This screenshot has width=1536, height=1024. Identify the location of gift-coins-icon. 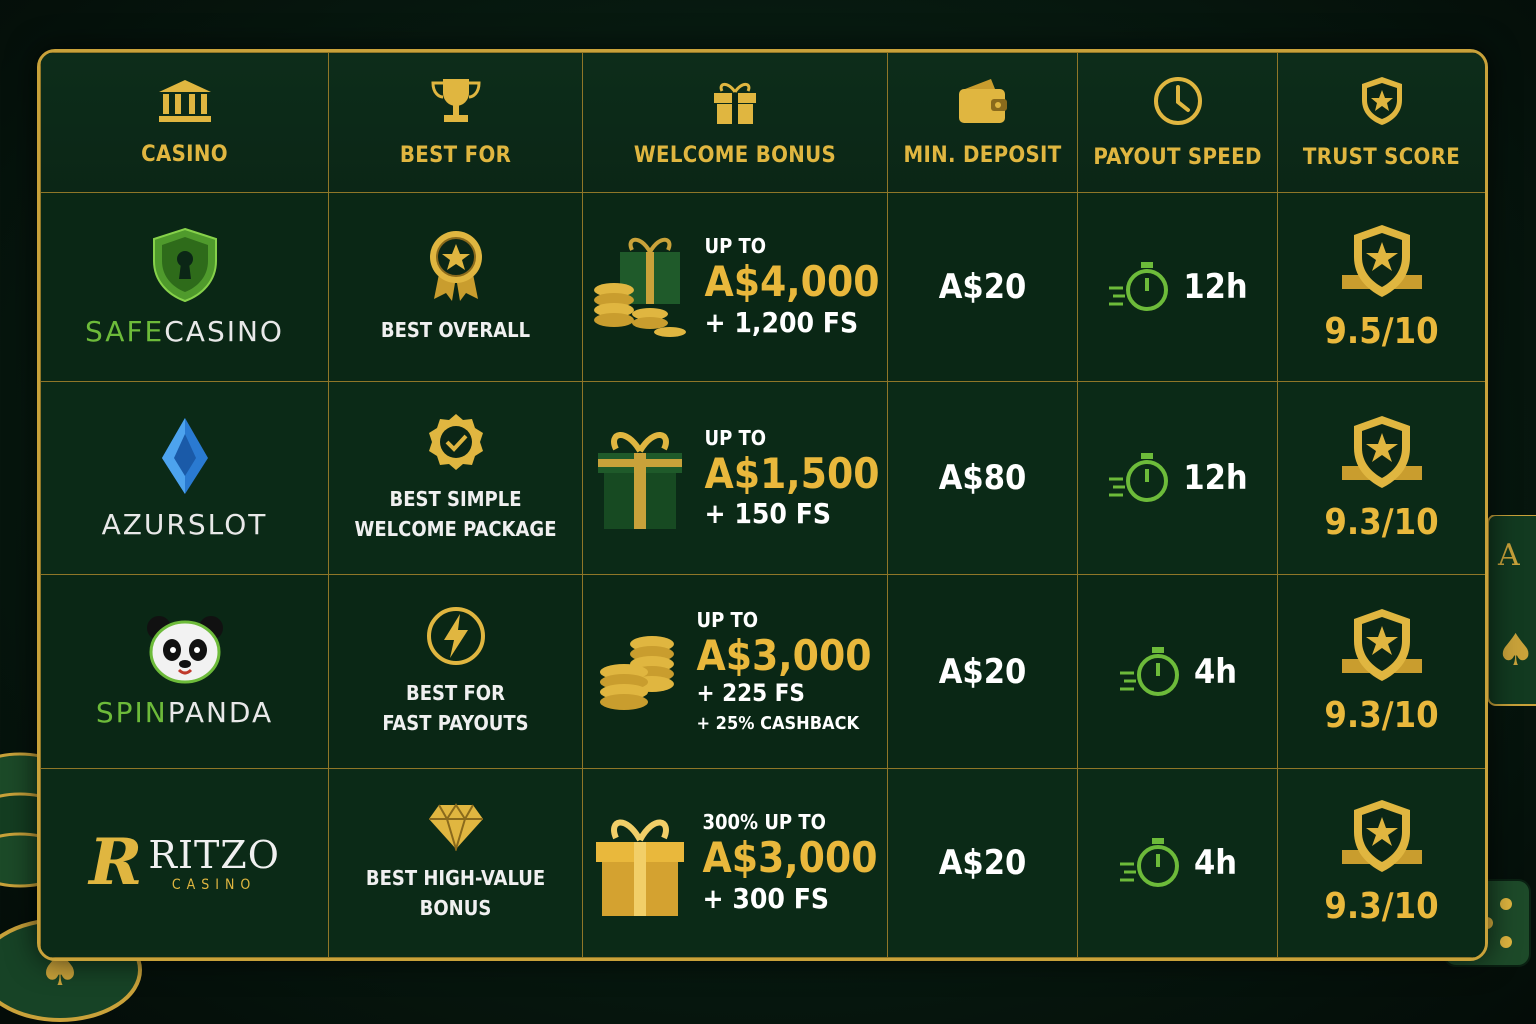
(640, 287).